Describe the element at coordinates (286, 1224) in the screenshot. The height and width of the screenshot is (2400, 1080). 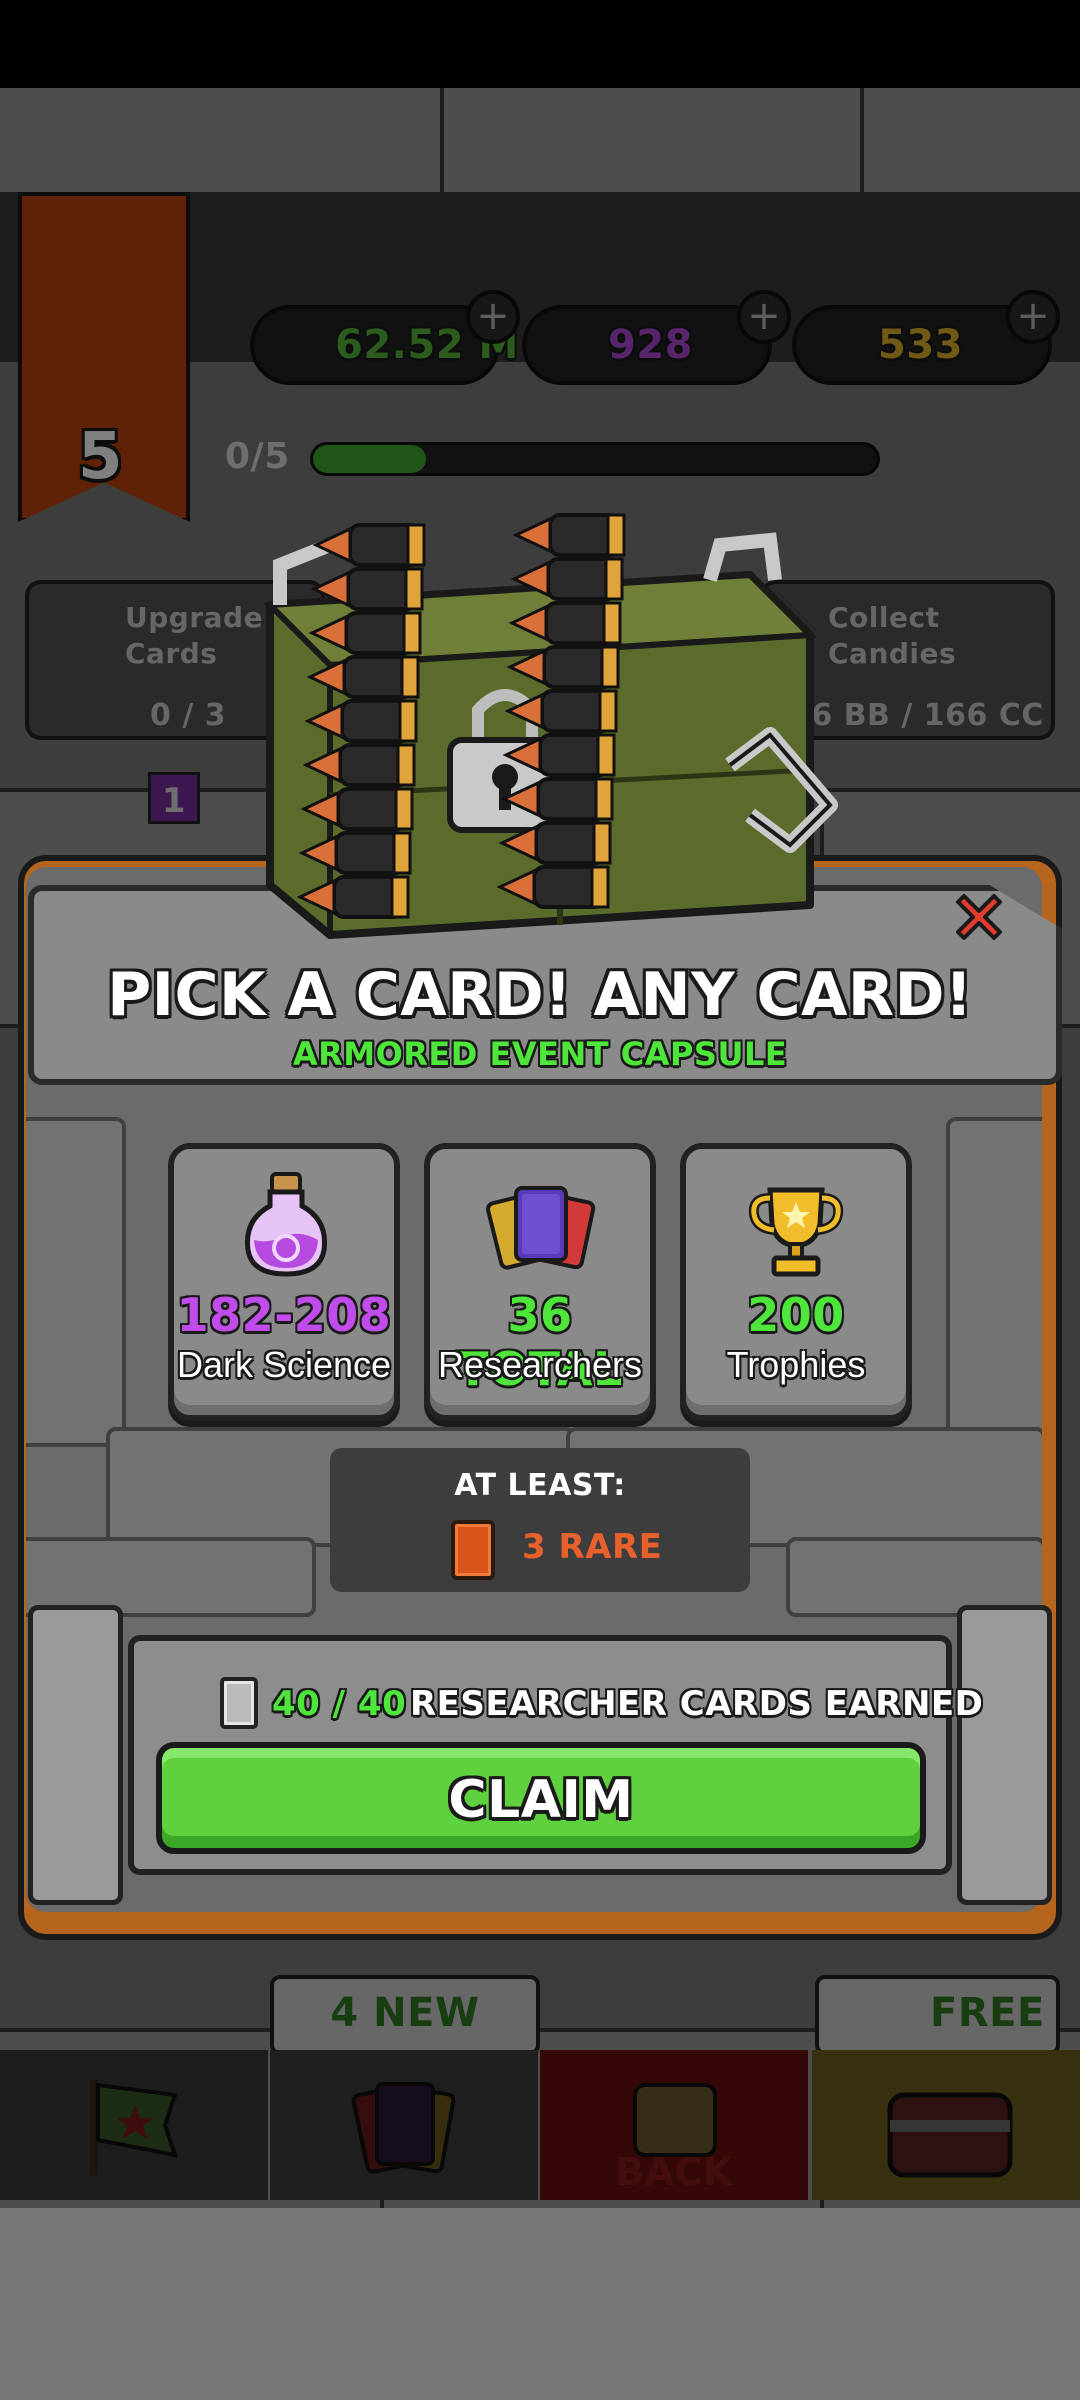
I see `potion-icon` at that location.